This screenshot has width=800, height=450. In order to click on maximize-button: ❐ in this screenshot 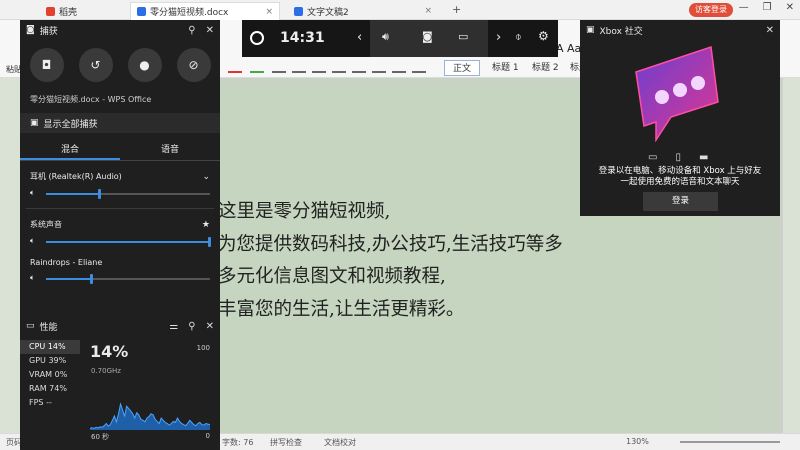, I will do `click(767, 7)`.